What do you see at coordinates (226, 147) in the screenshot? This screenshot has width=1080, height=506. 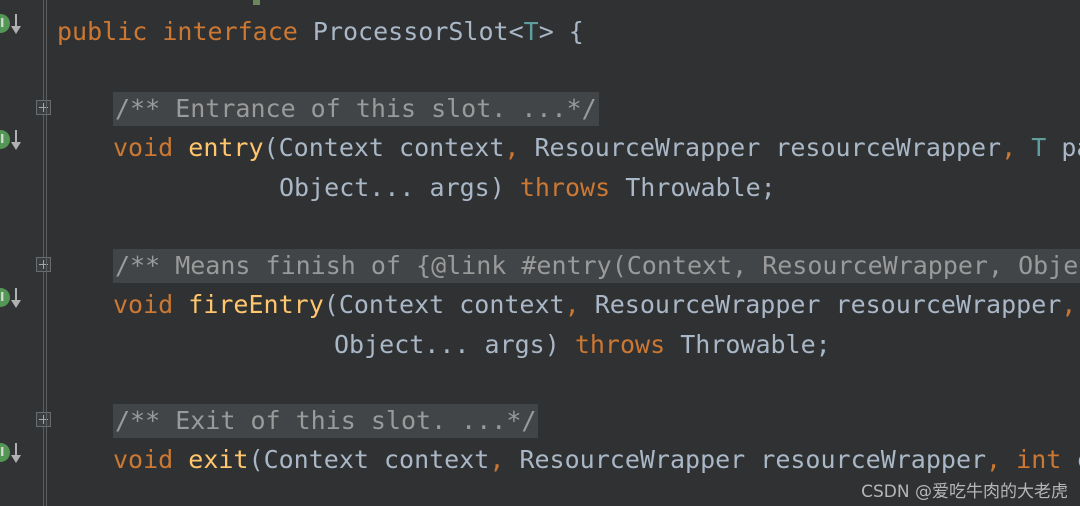 I see `code-token: entry` at bounding box center [226, 147].